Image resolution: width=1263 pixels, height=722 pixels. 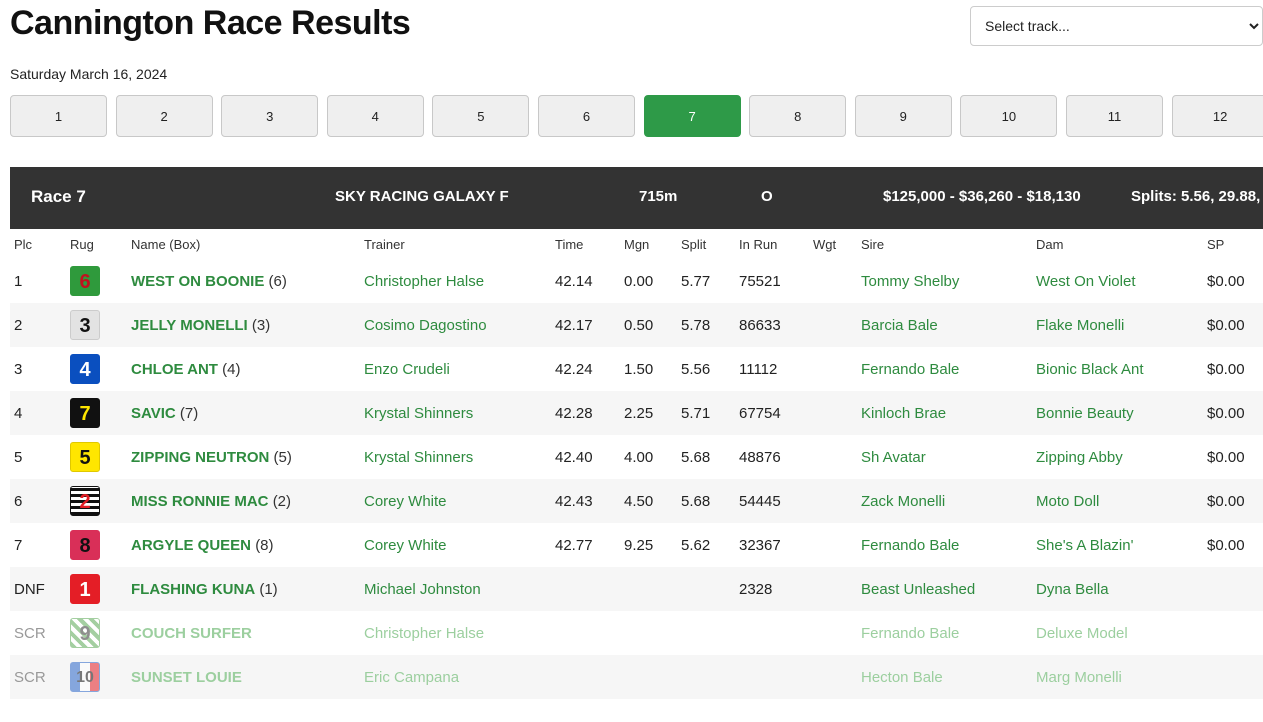 I want to click on sire-link: Zack Monelli, so click(x=903, y=501).